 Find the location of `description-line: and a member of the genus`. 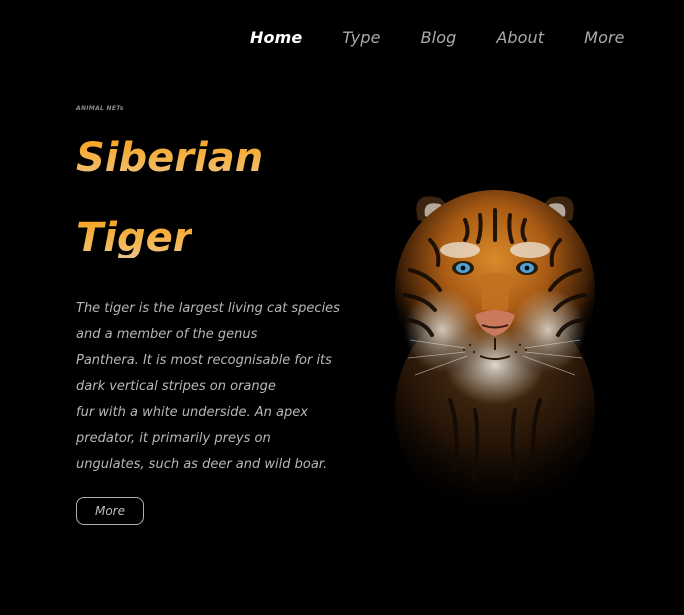

description-line: and a member of the genus is located at coordinates (167, 334).